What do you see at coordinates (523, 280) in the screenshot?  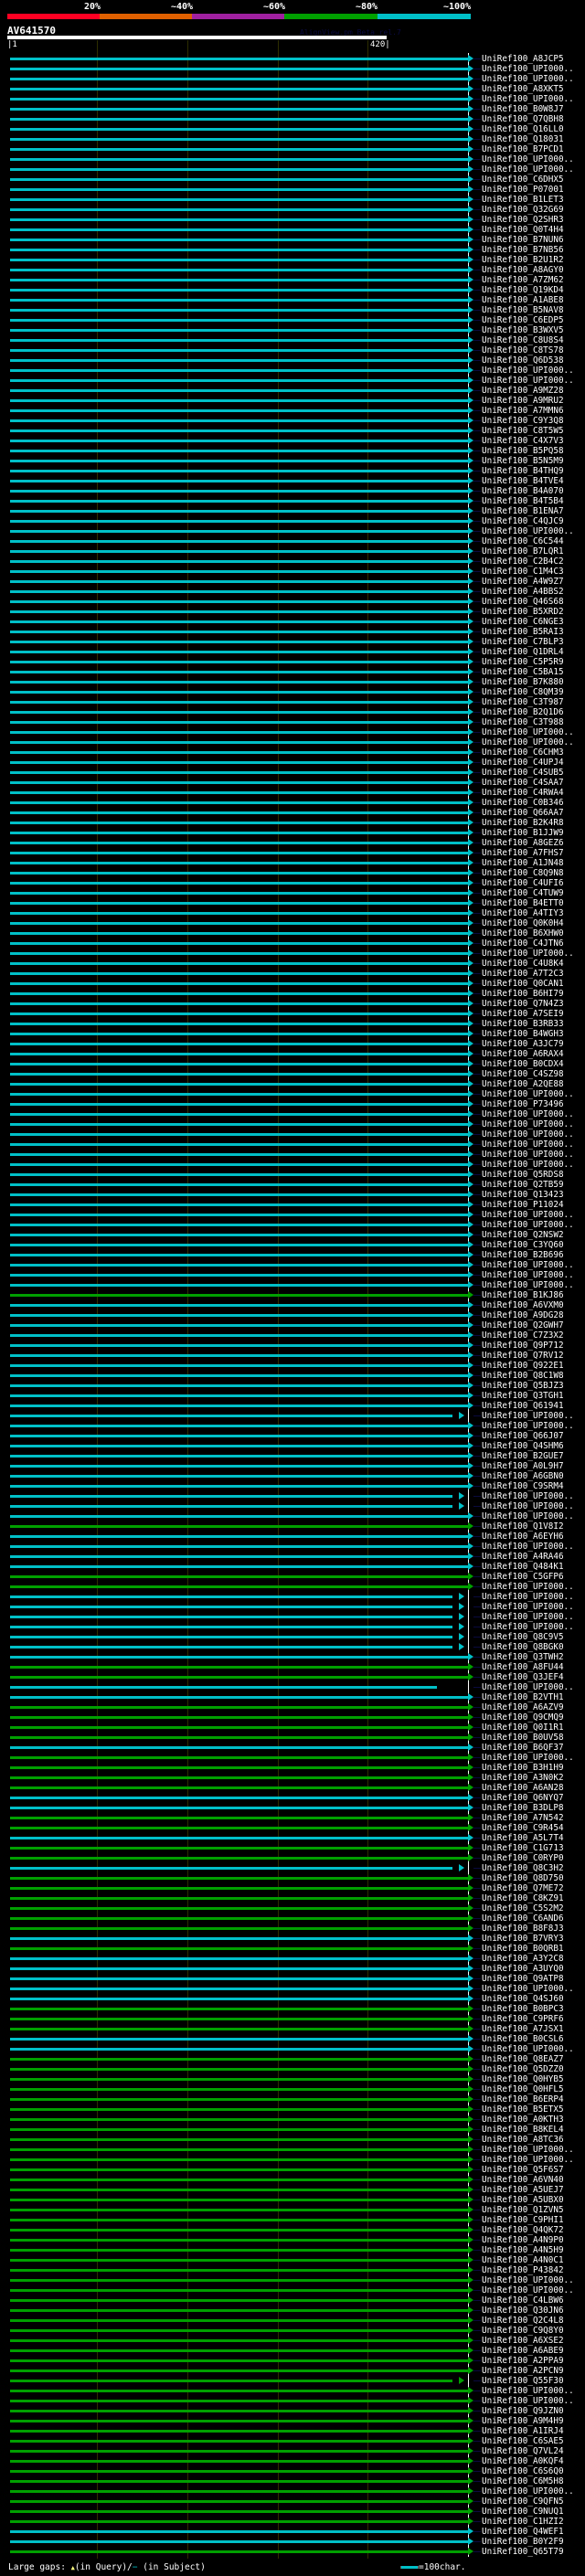 I see `hit-label: UniRef100_A7ZM62` at bounding box center [523, 280].